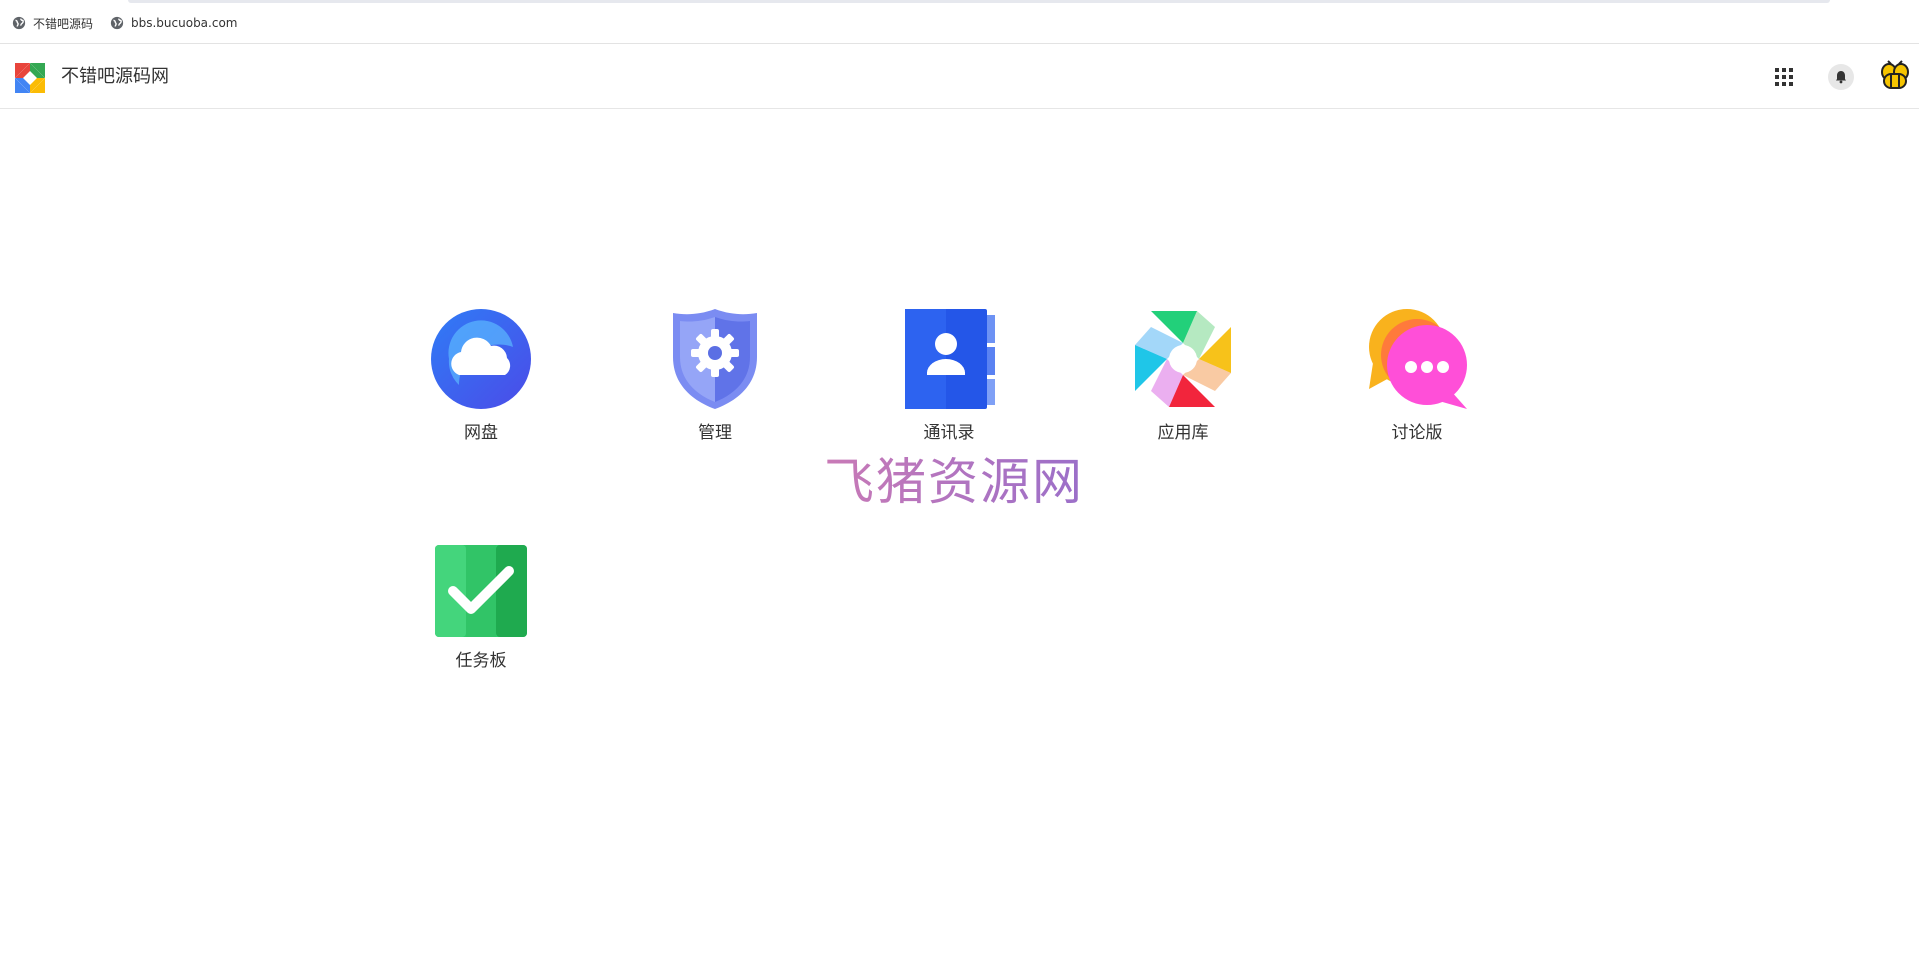 This screenshot has width=1919, height=963. I want to click on app-admin: 管理, so click(715, 375).